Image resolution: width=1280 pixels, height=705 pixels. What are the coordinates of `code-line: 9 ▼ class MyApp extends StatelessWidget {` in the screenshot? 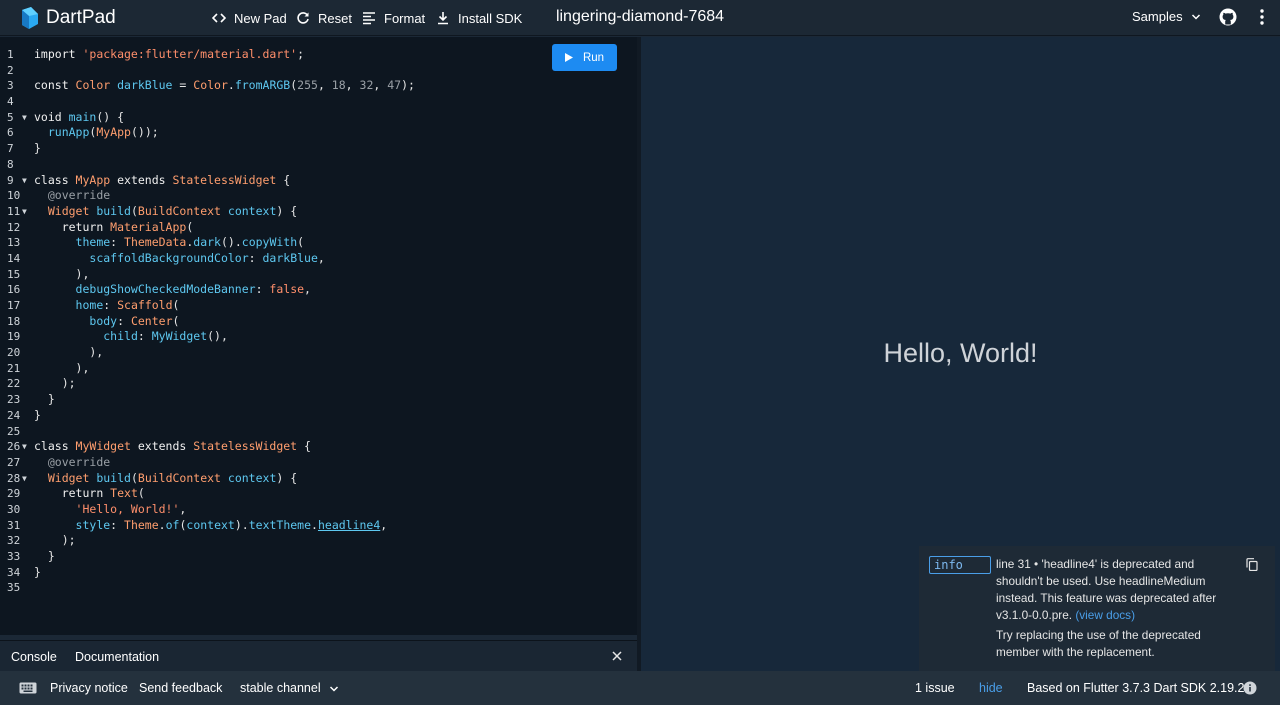 It's located at (318, 181).